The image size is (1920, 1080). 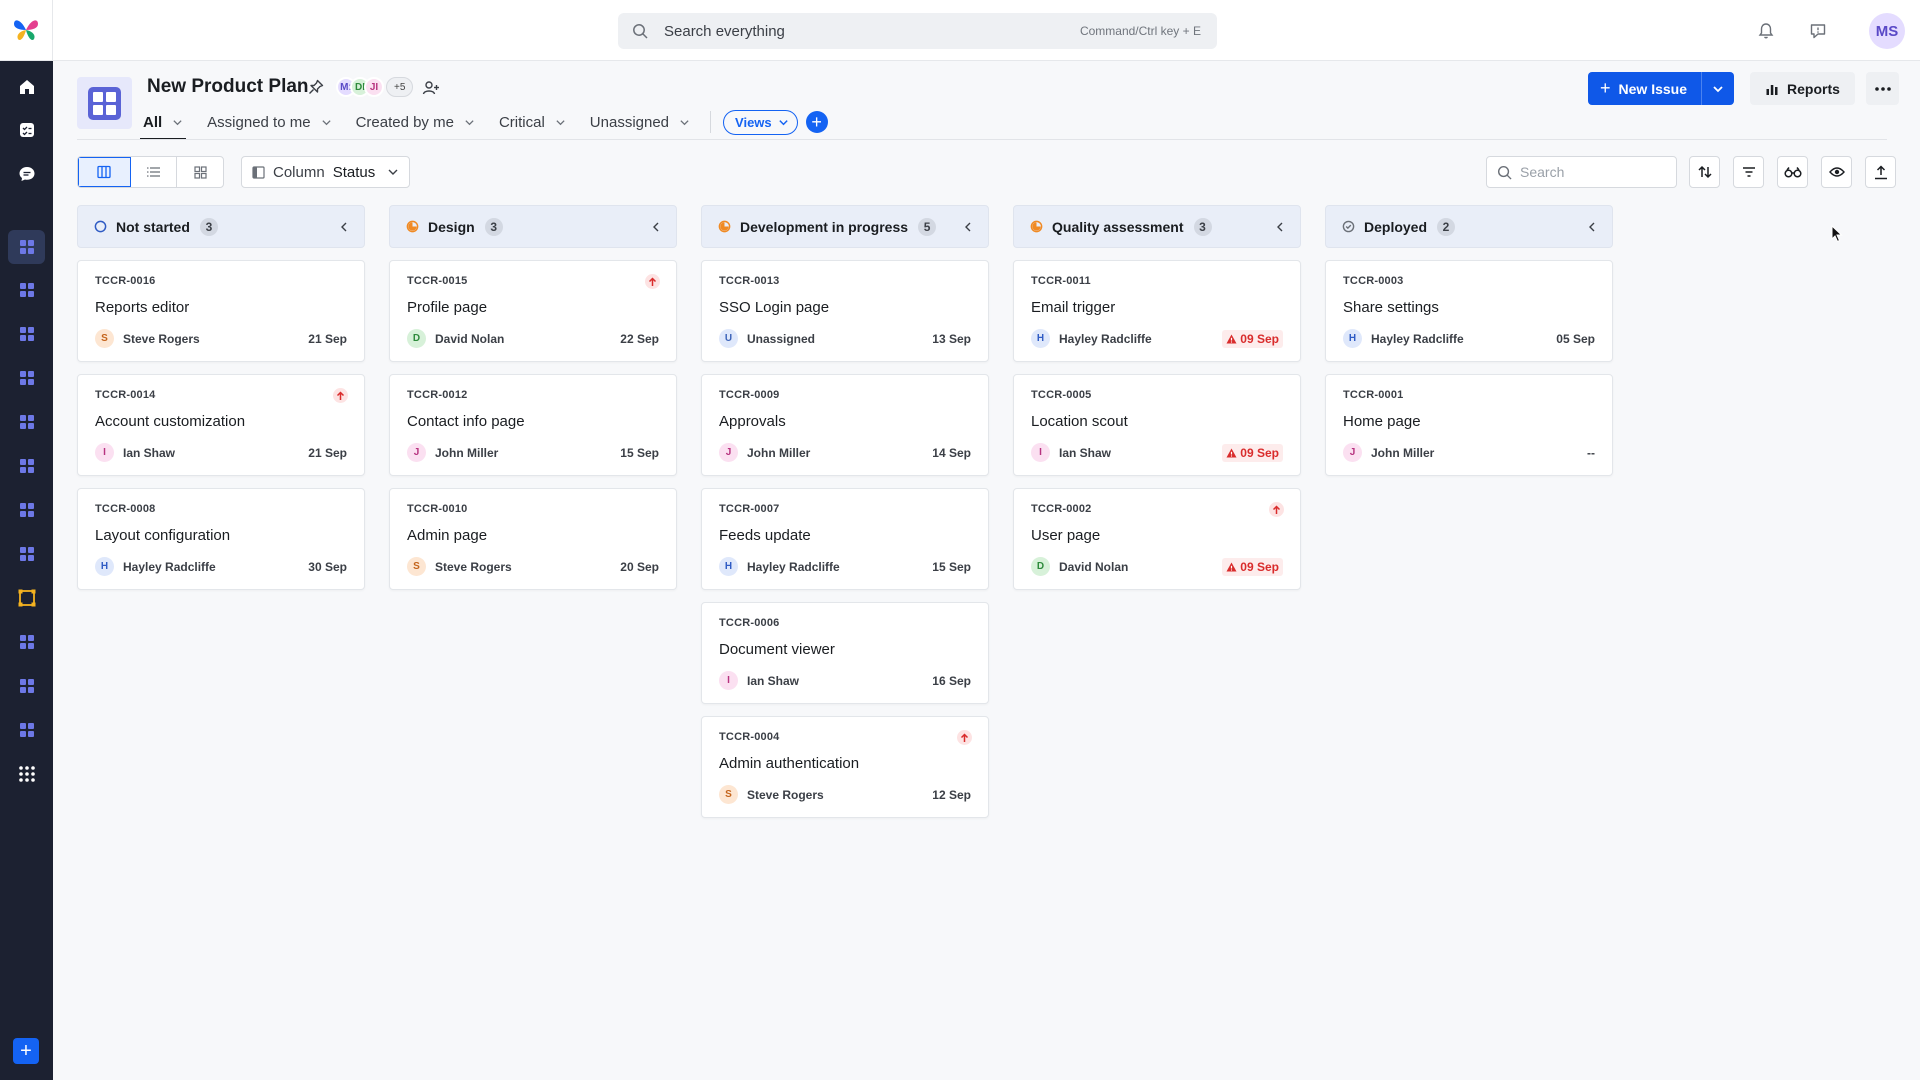 I want to click on new-issue-dropdown-button, so click(x=1717, y=88).